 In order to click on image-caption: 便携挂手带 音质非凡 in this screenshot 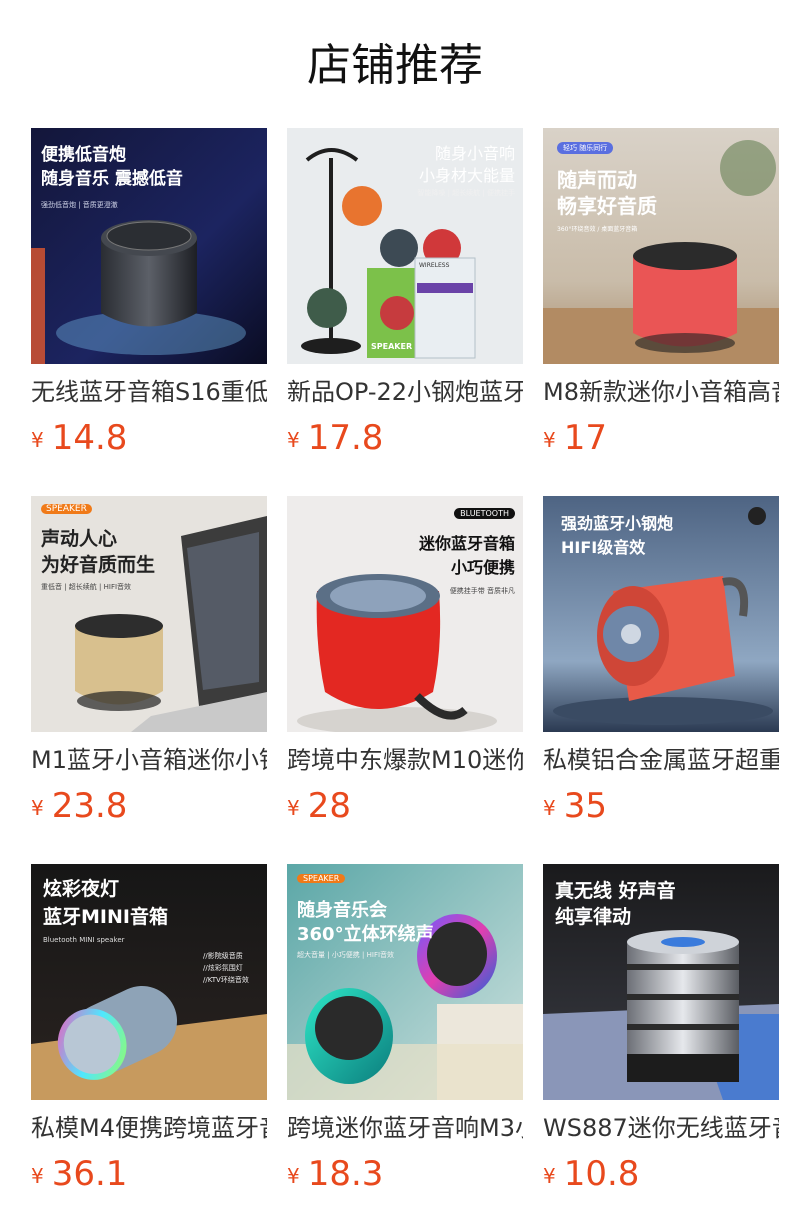, I will do `click(482, 591)`.